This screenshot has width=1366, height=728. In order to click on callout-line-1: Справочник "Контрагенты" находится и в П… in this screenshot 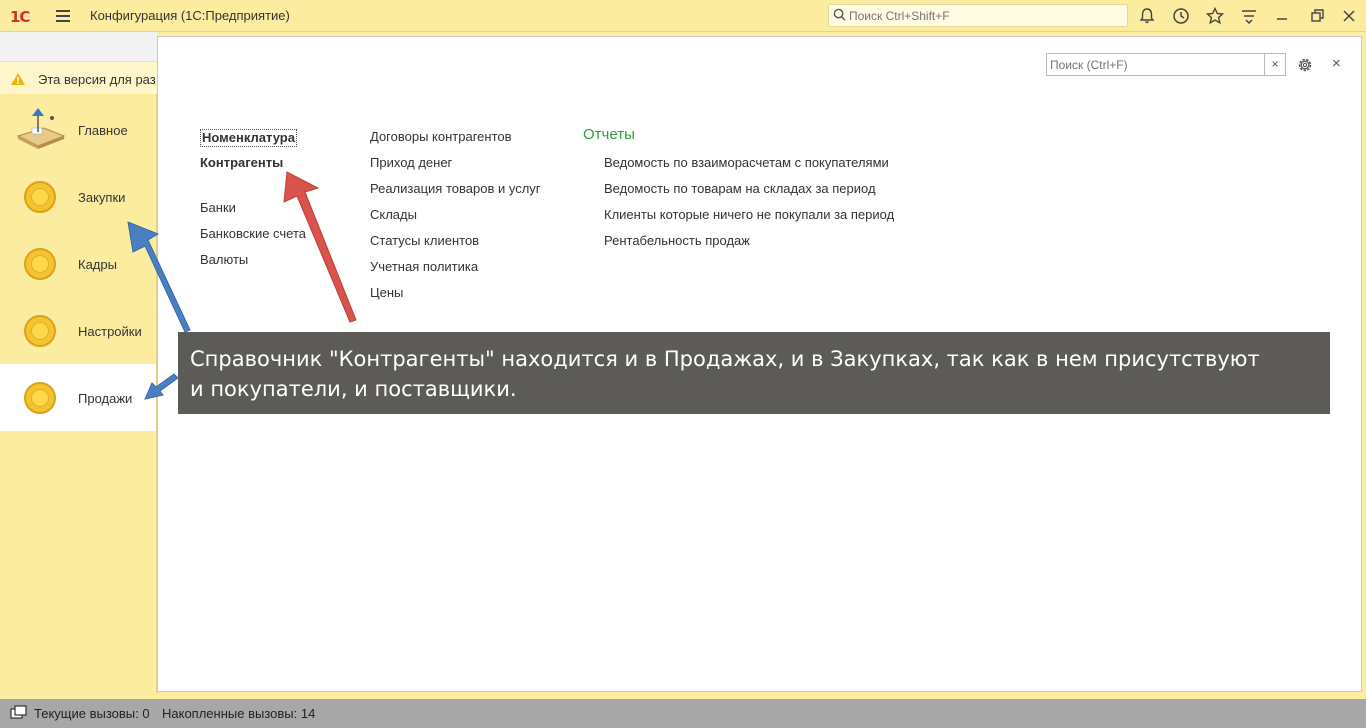, I will do `click(725, 359)`.